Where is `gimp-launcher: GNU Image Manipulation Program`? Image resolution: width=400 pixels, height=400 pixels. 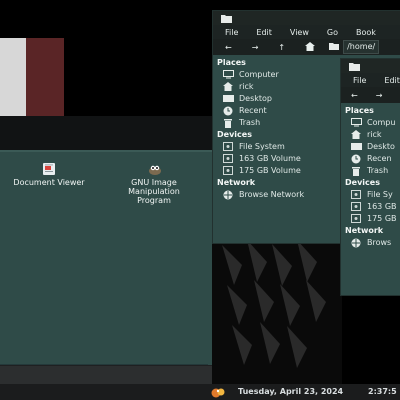 gimp-launcher: GNU Image Manipulation Program is located at coordinates (154, 183).